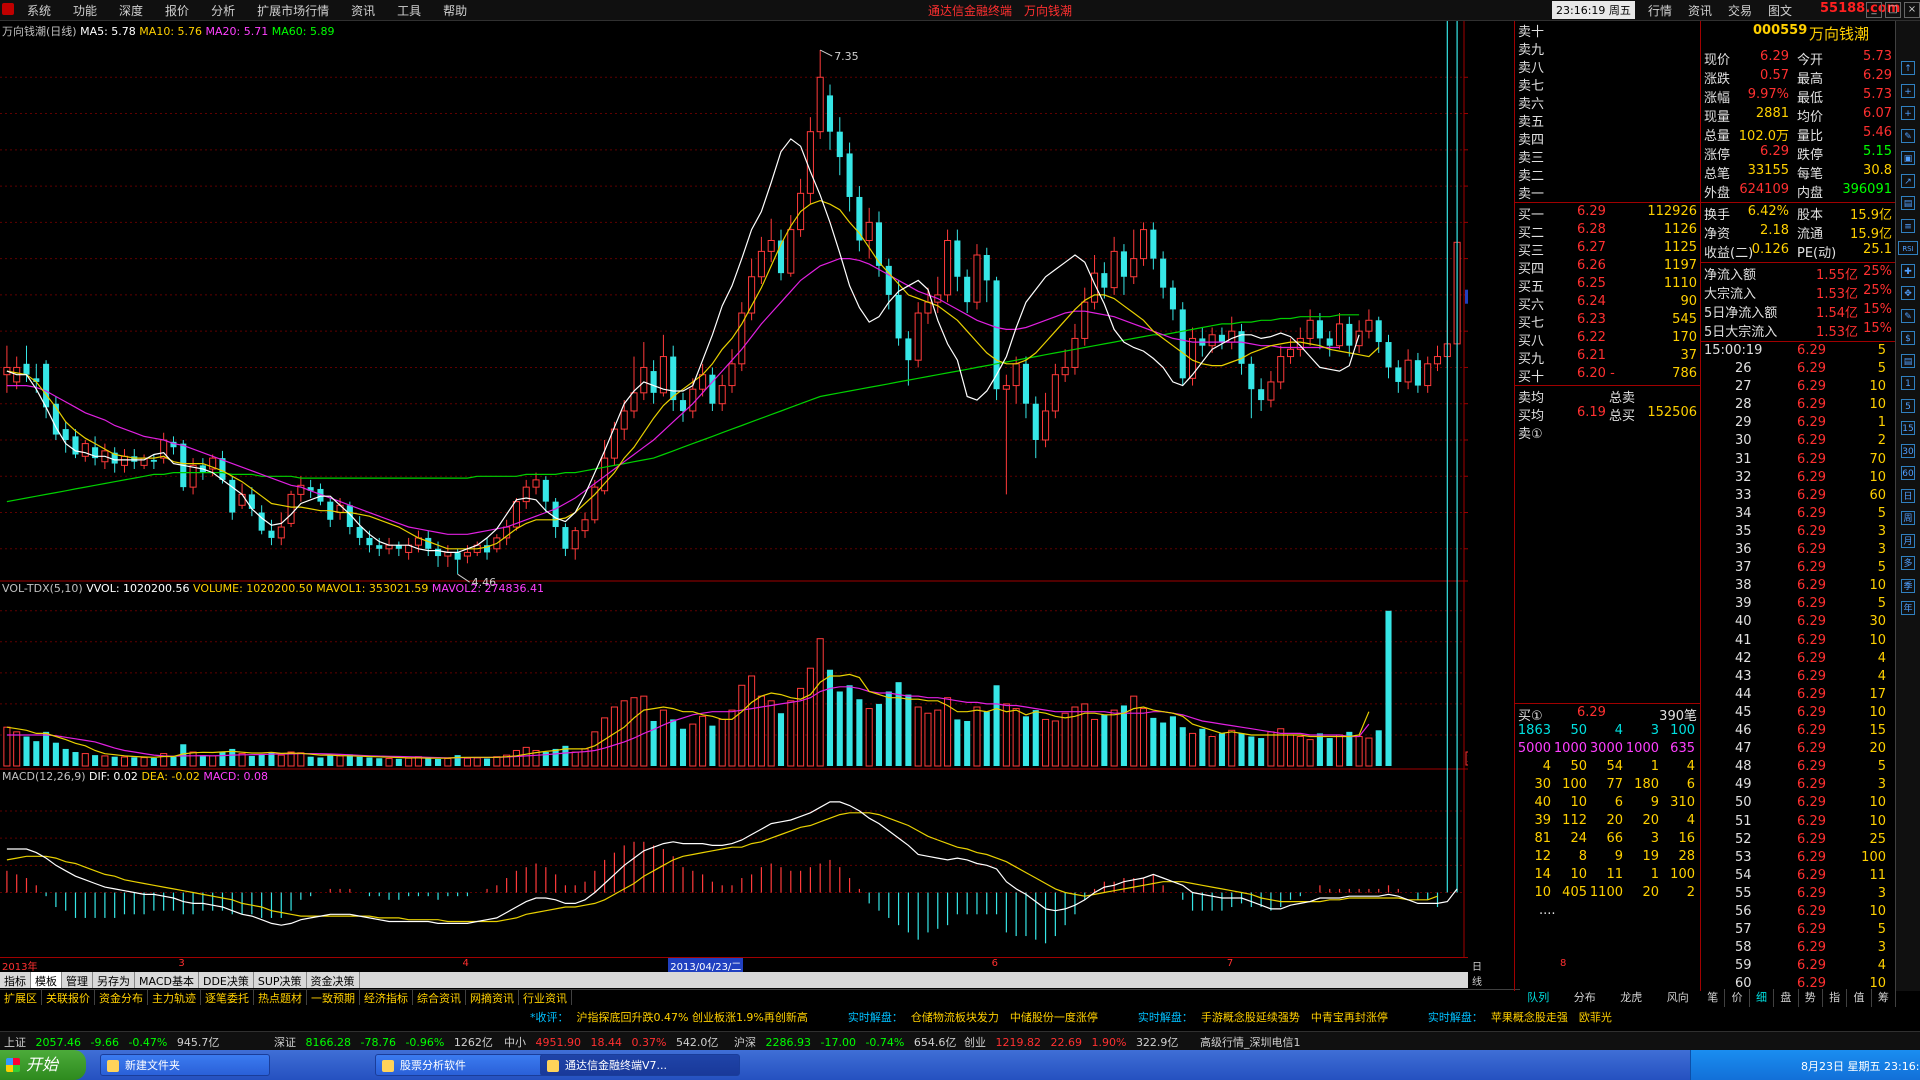  What do you see at coordinates (1529, 192) in the screenshot?
I see `ask-row: 卖一` at bounding box center [1529, 192].